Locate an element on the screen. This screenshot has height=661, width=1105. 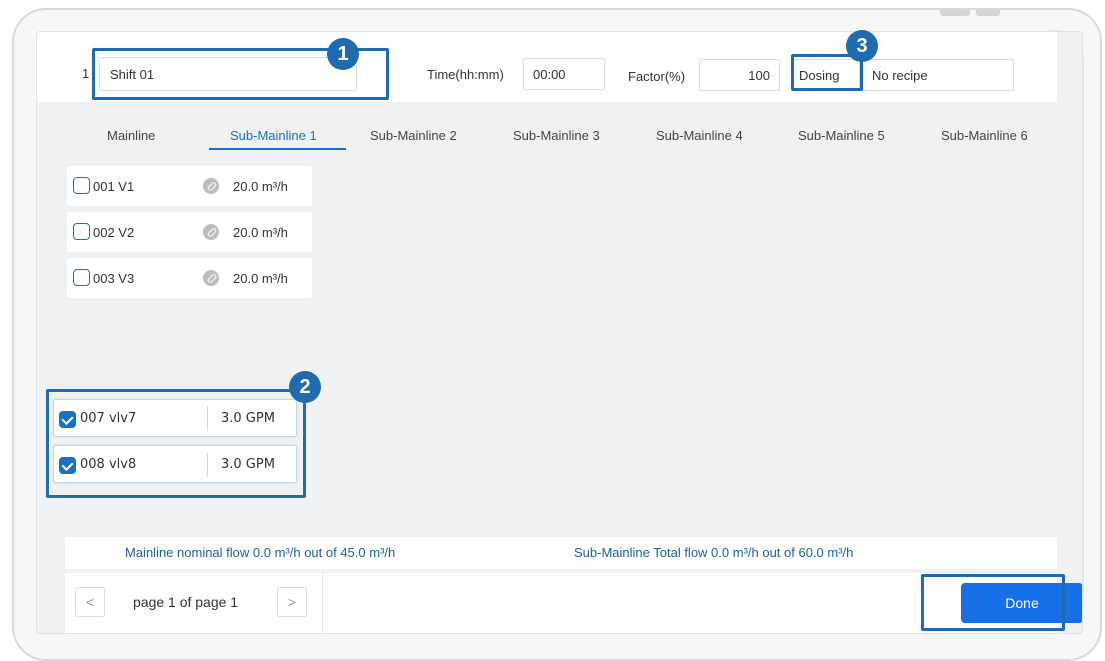
valve-name: 003 V3 is located at coordinates (114, 278).